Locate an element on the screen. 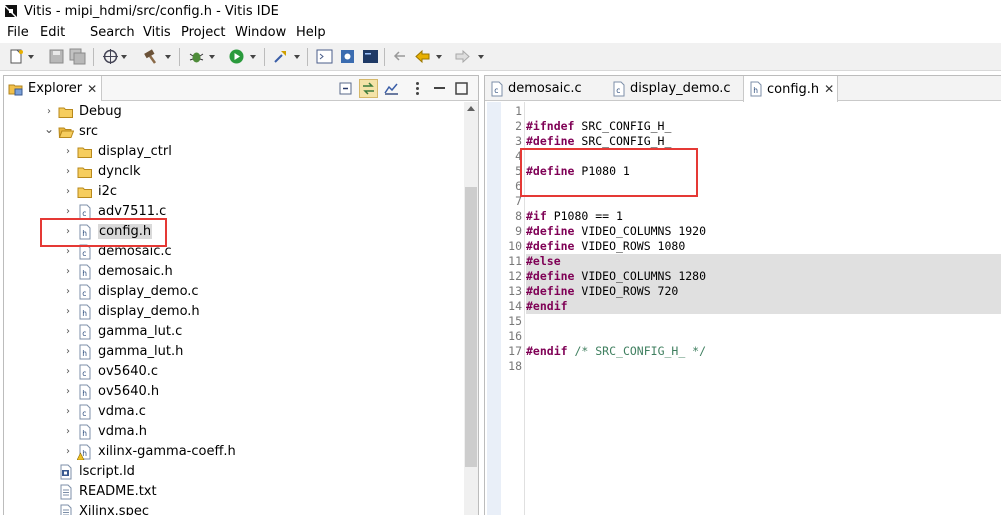  scroll-thumb is located at coordinates (471, 327).